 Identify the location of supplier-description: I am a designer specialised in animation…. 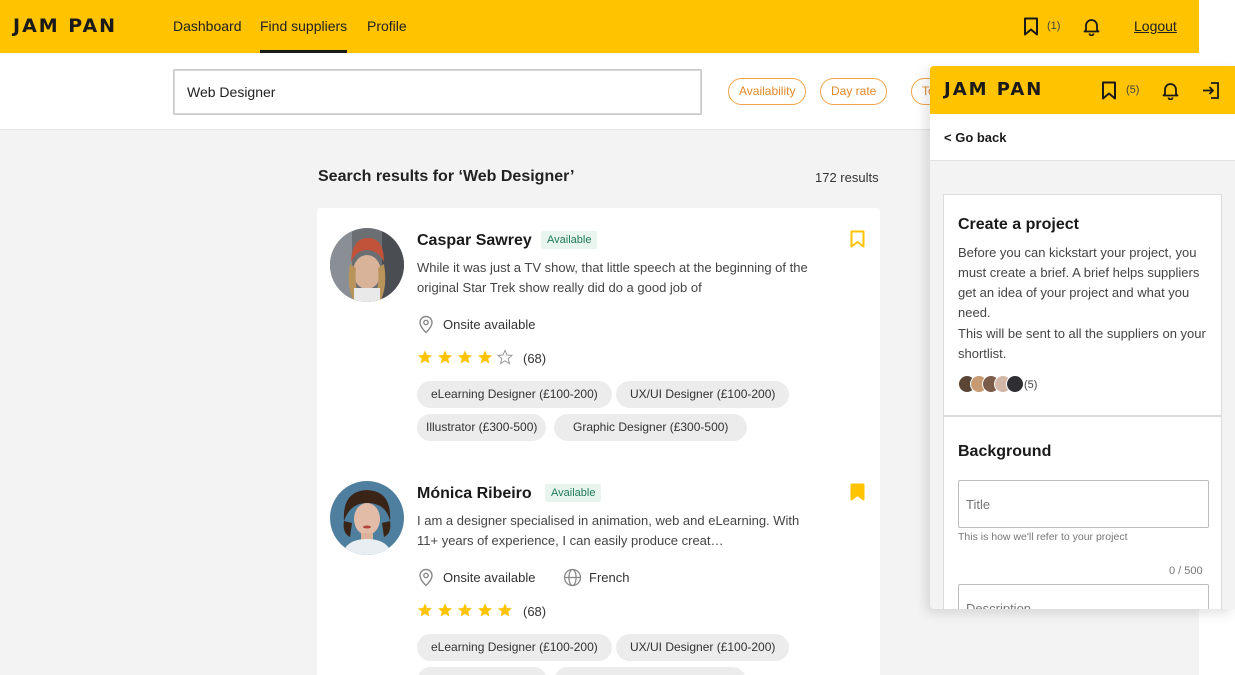
(608, 530).